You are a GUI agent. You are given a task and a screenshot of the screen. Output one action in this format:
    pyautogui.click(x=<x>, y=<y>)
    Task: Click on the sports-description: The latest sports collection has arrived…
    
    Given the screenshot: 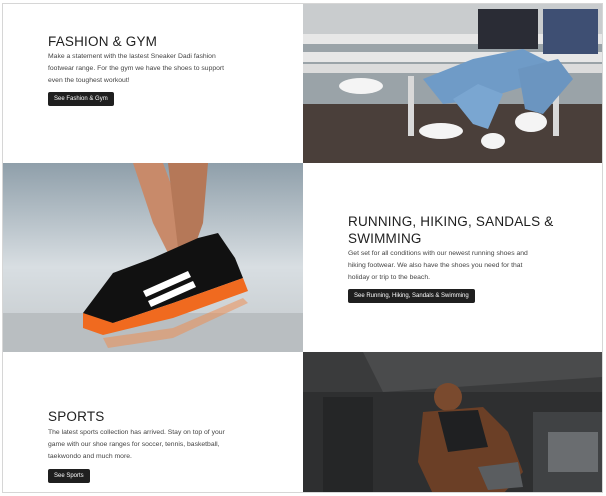 What is the action you would take?
    pyautogui.click(x=136, y=445)
    